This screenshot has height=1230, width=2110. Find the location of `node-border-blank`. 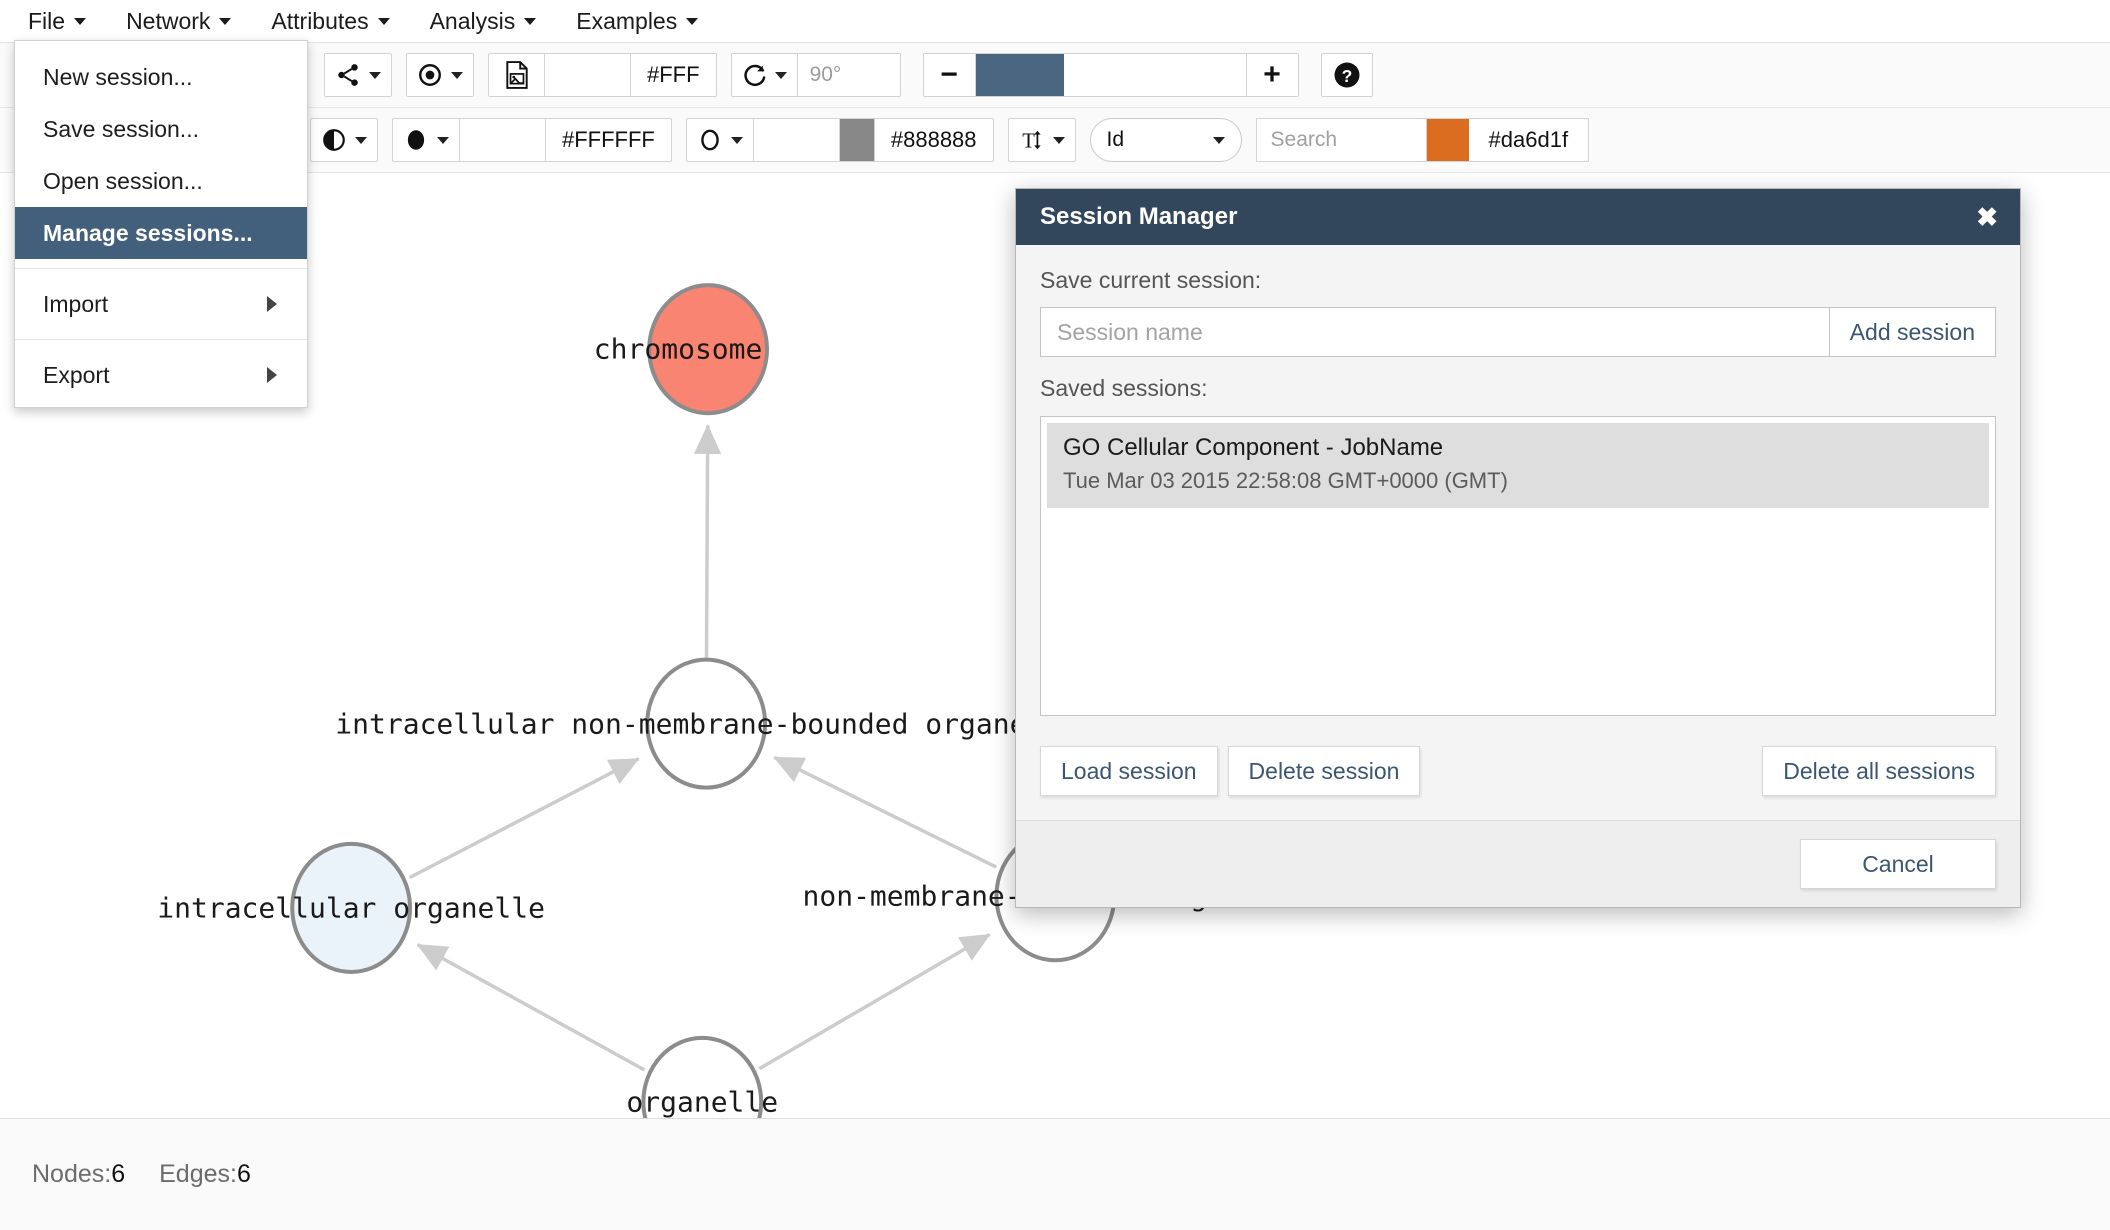

node-border-blank is located at coordinates (797, 140).